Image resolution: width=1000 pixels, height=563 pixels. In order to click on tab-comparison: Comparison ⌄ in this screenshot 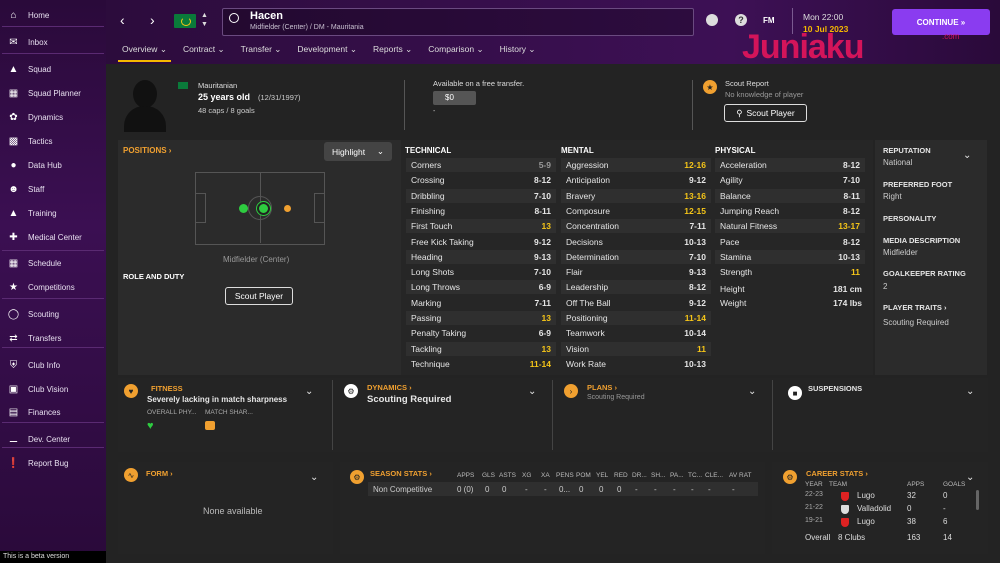, I will do `click(455, 54)`.